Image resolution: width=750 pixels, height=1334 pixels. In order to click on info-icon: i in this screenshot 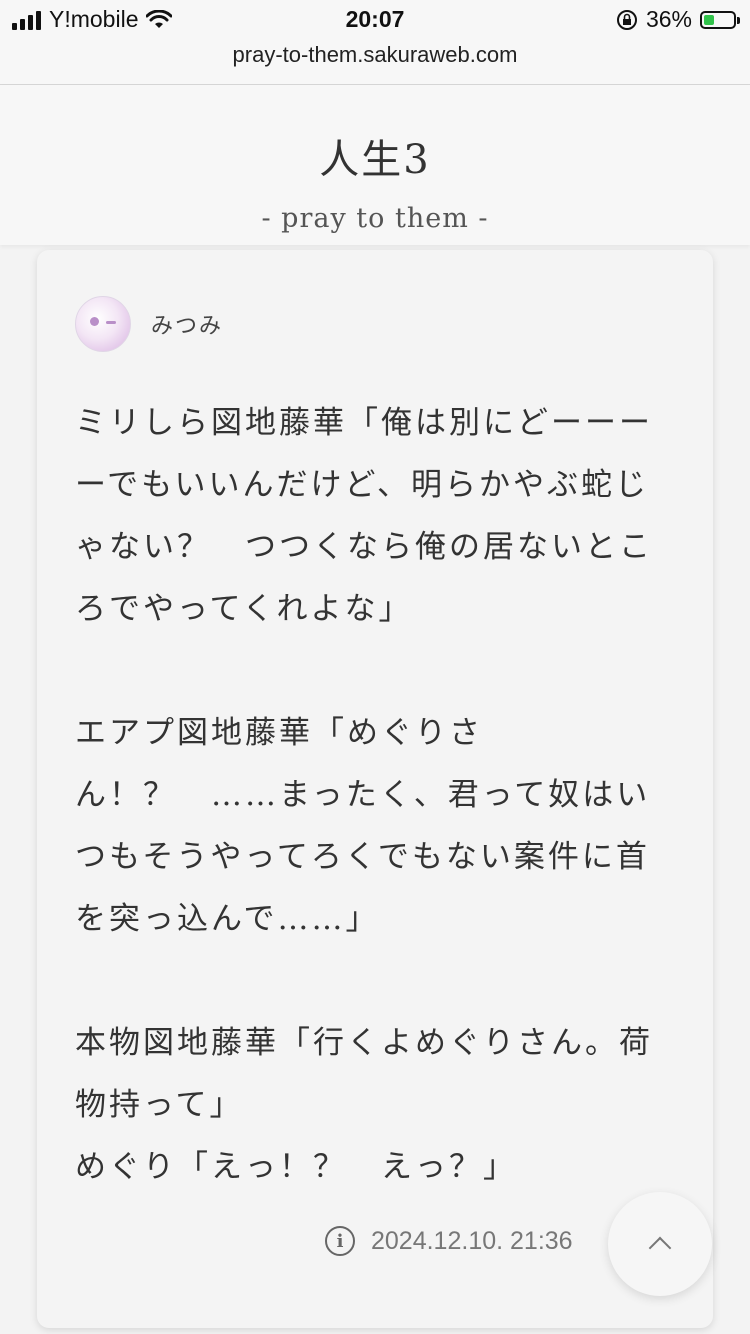, I will do `click(340, 1241)`.